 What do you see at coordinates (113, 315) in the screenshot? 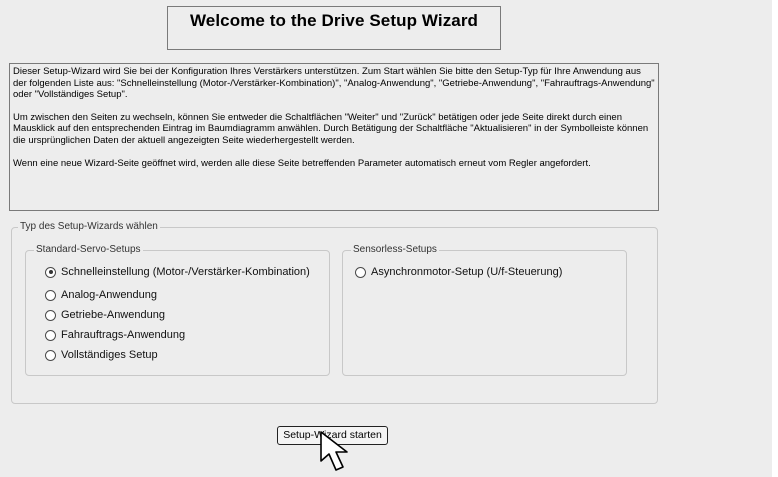
I see `radio-label: Getriebe-Anwendung` at bounding box center [113, 315].